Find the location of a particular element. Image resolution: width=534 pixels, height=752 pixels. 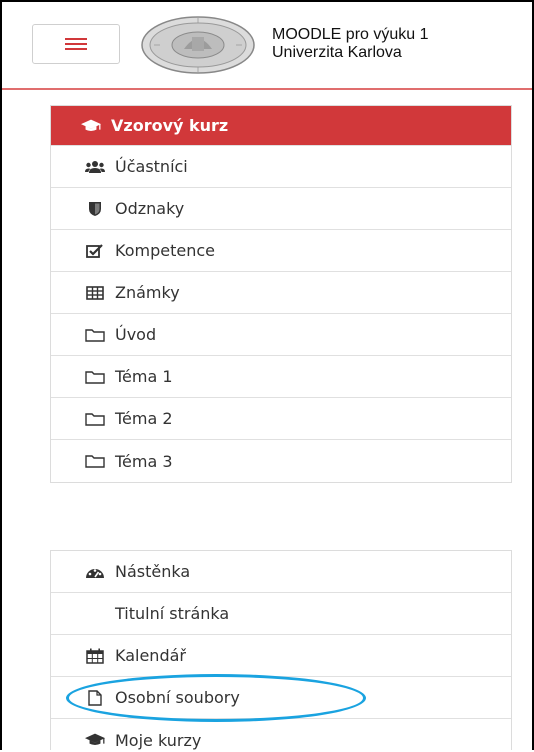

nav-item-label: Odznaky is located at coordinates (150, 208).